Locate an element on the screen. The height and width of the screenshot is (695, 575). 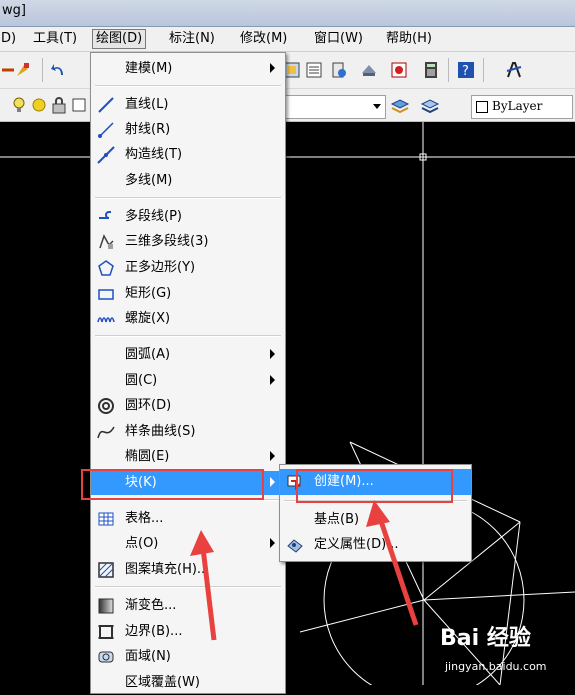
helix-icon is located at coordinates (106, 320).